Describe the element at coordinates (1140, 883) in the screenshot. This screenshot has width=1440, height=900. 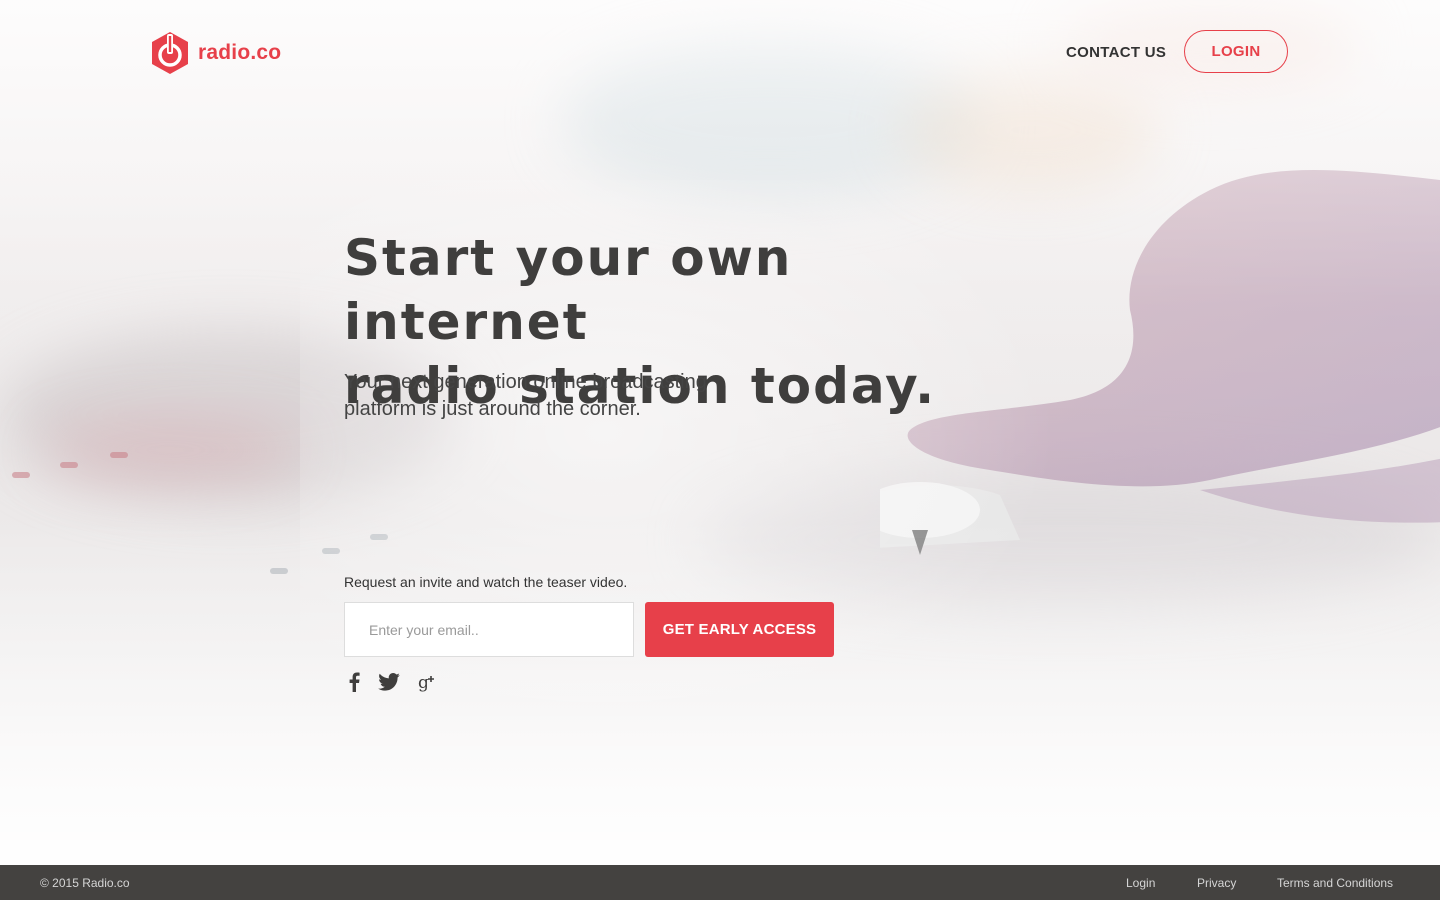
I see `footer-login-link: Login` at that location.